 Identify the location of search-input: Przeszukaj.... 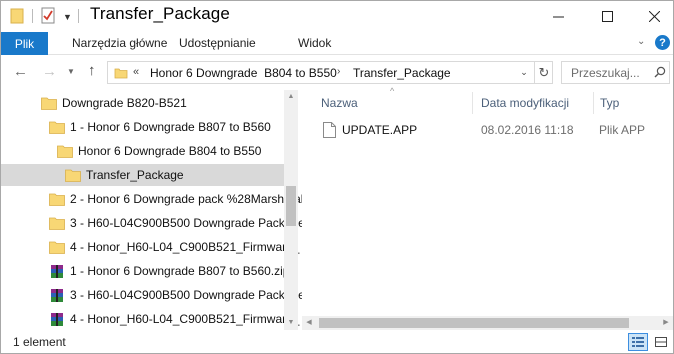
(615, 72).